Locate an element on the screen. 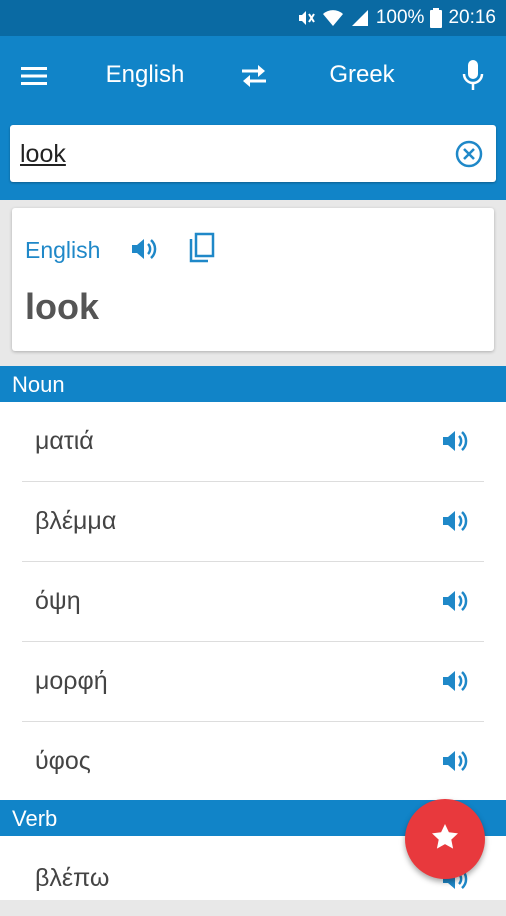 Image resolution: width=506 pixels, height=916 pixels. translation-text: όψη is located at coordinates (58, 601).